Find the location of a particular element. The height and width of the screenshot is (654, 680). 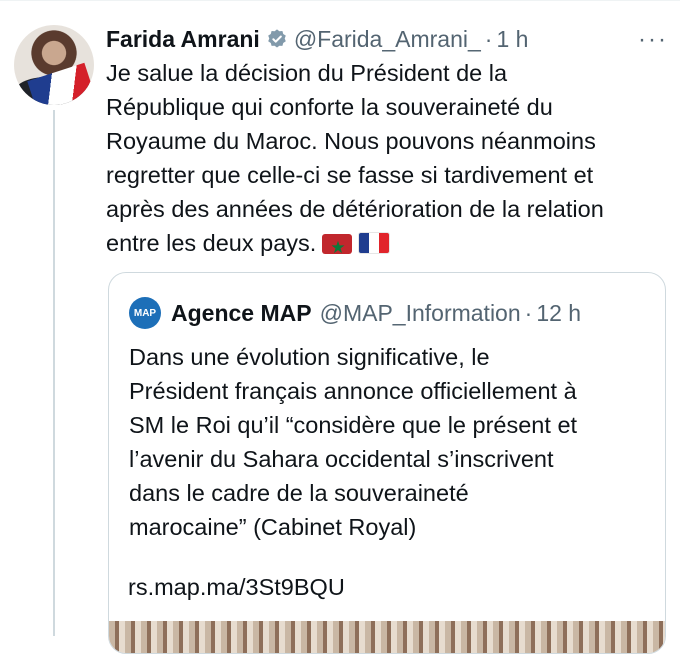

quoted-tweet-header: MAP Agence MAP @MAP_Information · 12 h is located at coordinates (392, 313).